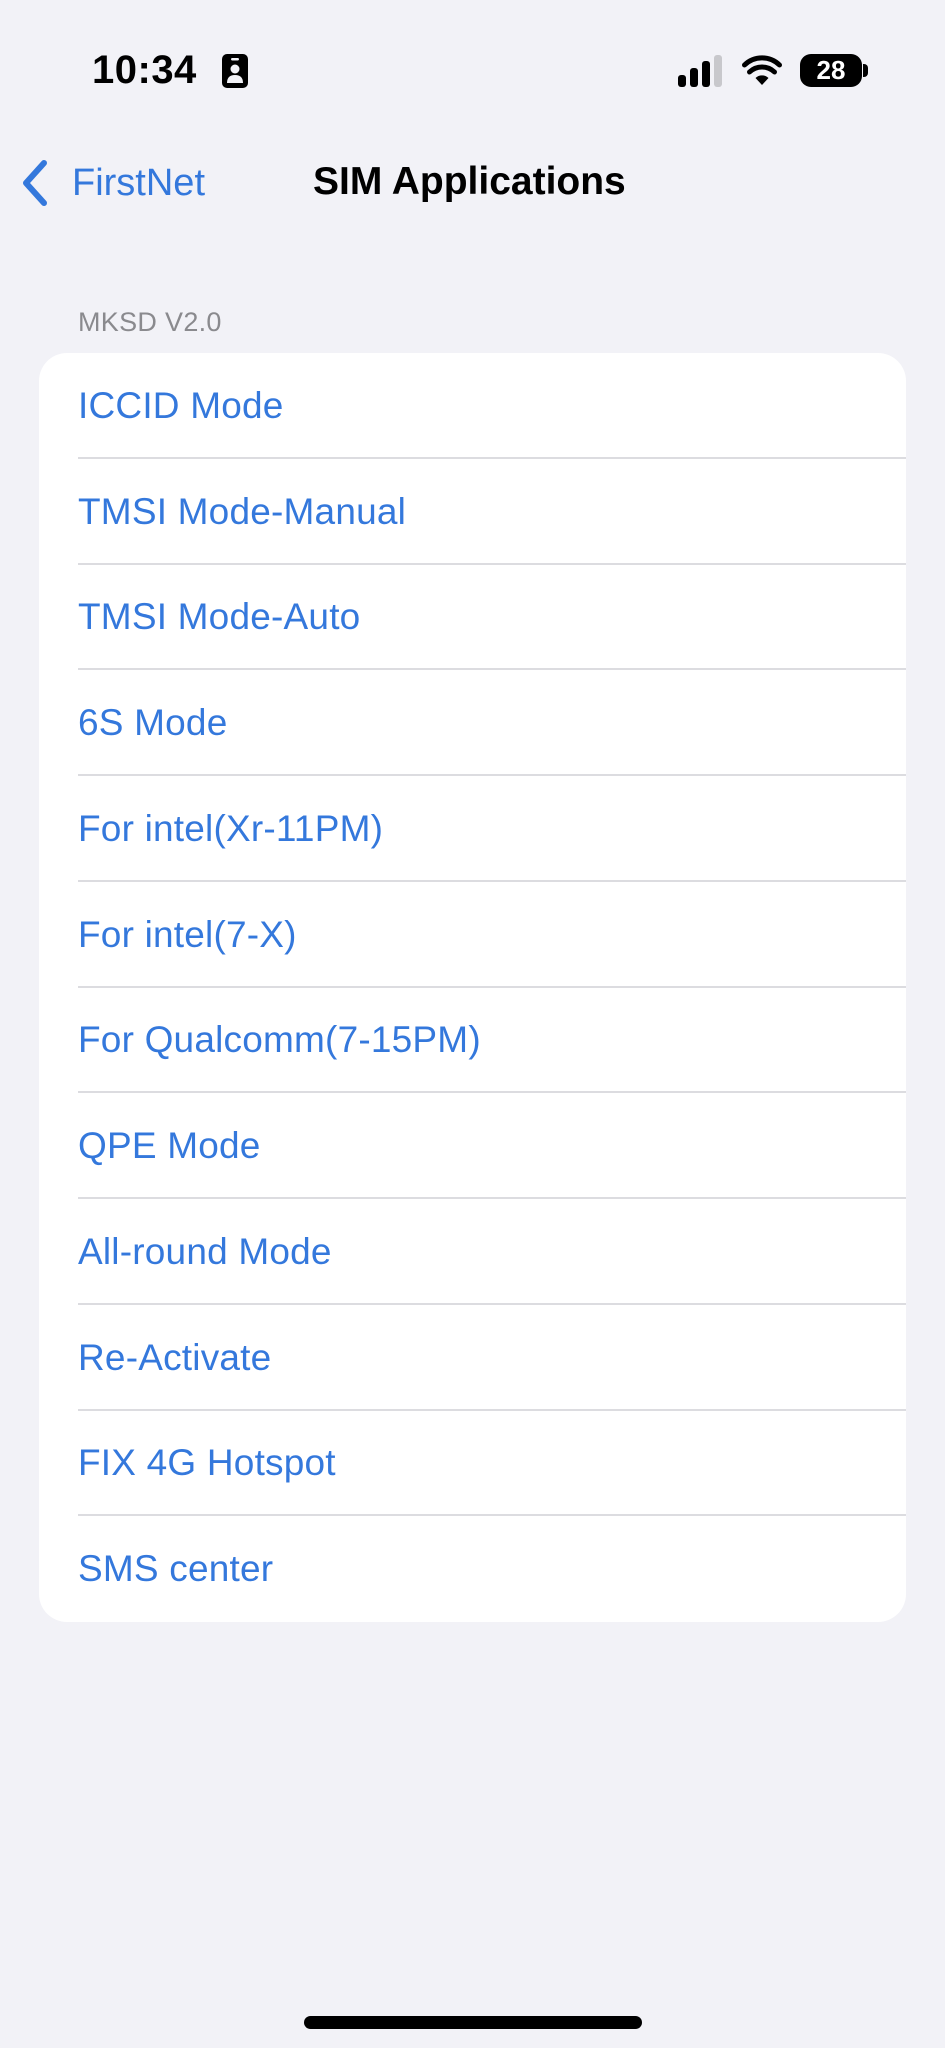  What do you see at coordinates (35, 183) in the screenshot?
I see `chevron-left-icon` at bounding box center [35, 183].